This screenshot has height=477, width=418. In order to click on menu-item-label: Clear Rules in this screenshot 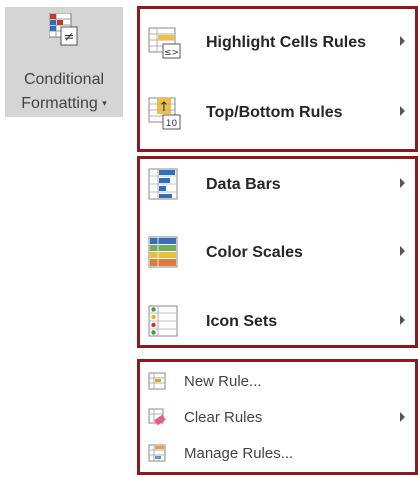, I will do `click(223, 417)`.